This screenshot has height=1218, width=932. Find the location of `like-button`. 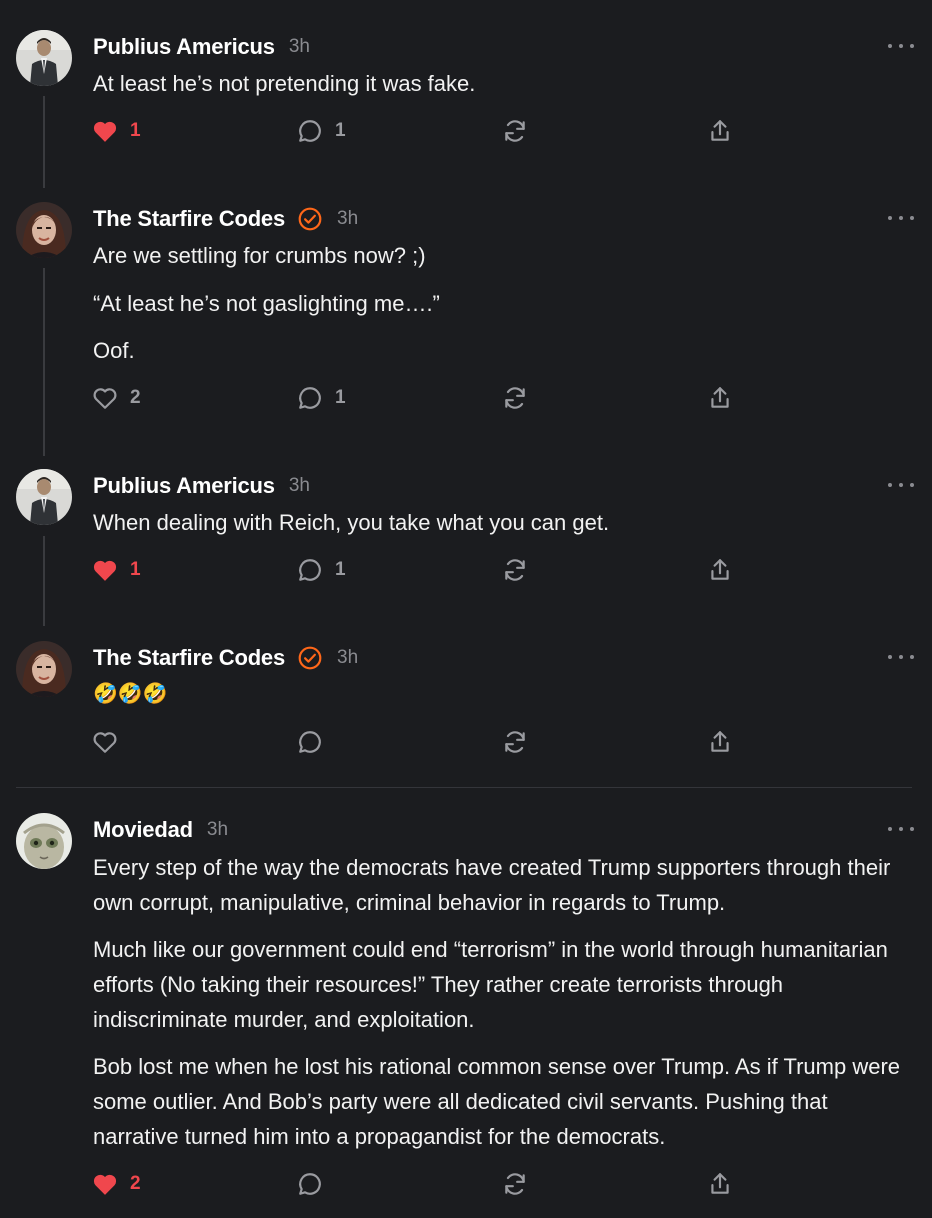

like-button is located at coordinates (111, 742).